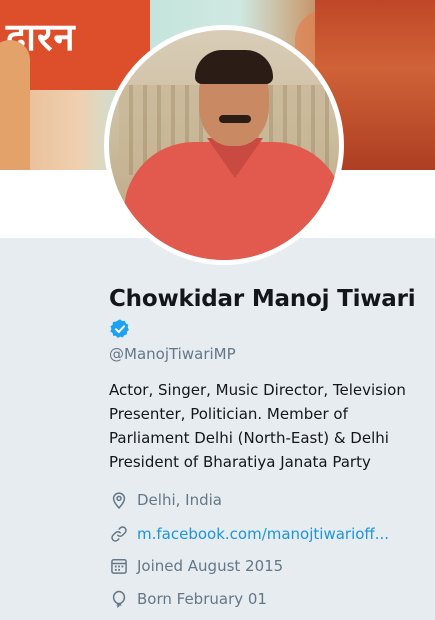 This screenshot has height=620, width=435. Describe the element at coordinates (202, 599) in the screenshot. I see `born-text: Born February 01` at that location.